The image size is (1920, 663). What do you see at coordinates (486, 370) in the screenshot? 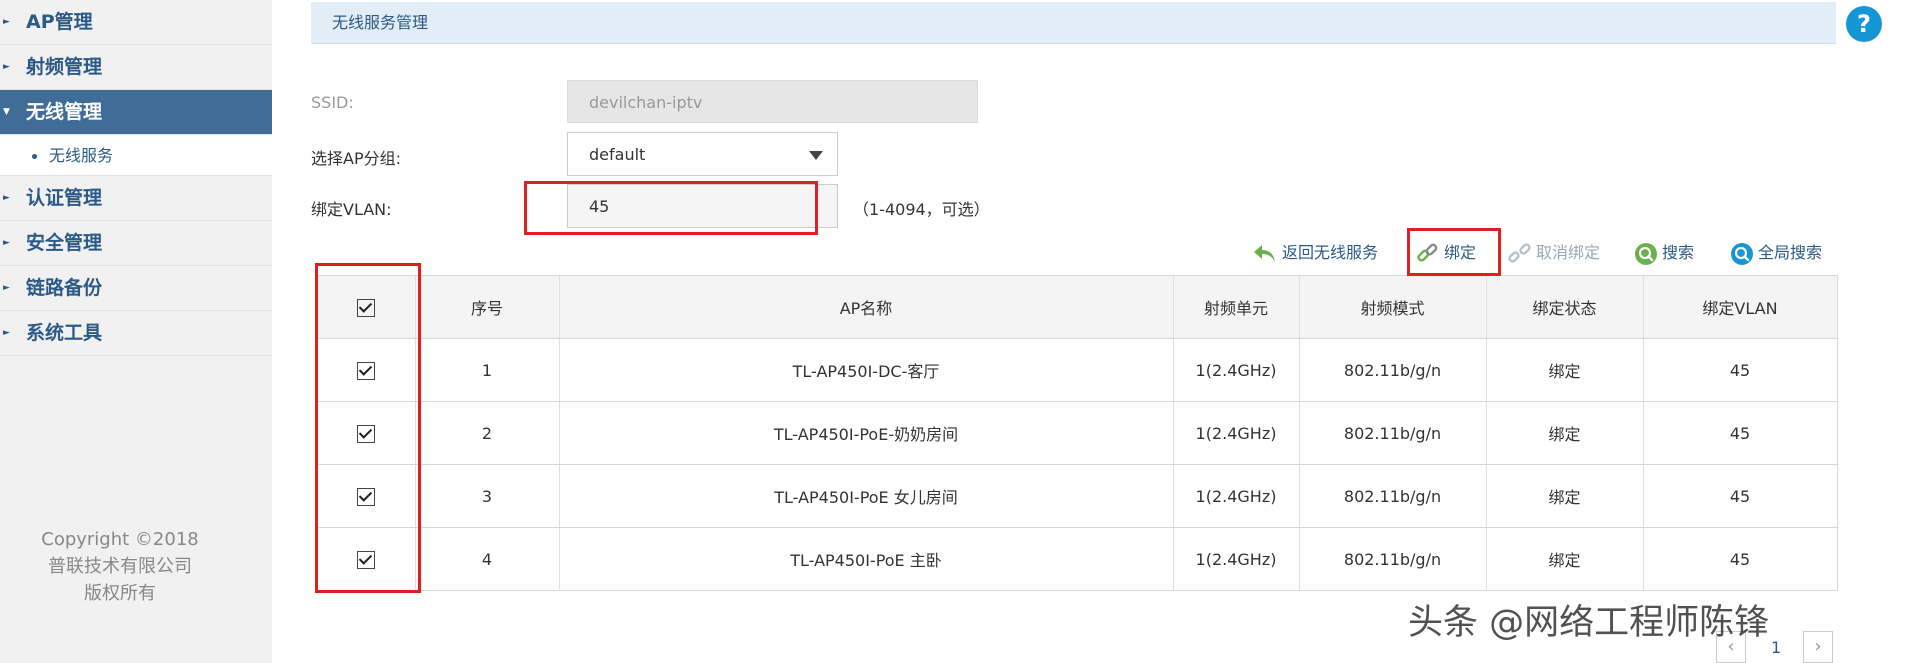
I see `cell-no: 1` at bounding box center [486, 370].